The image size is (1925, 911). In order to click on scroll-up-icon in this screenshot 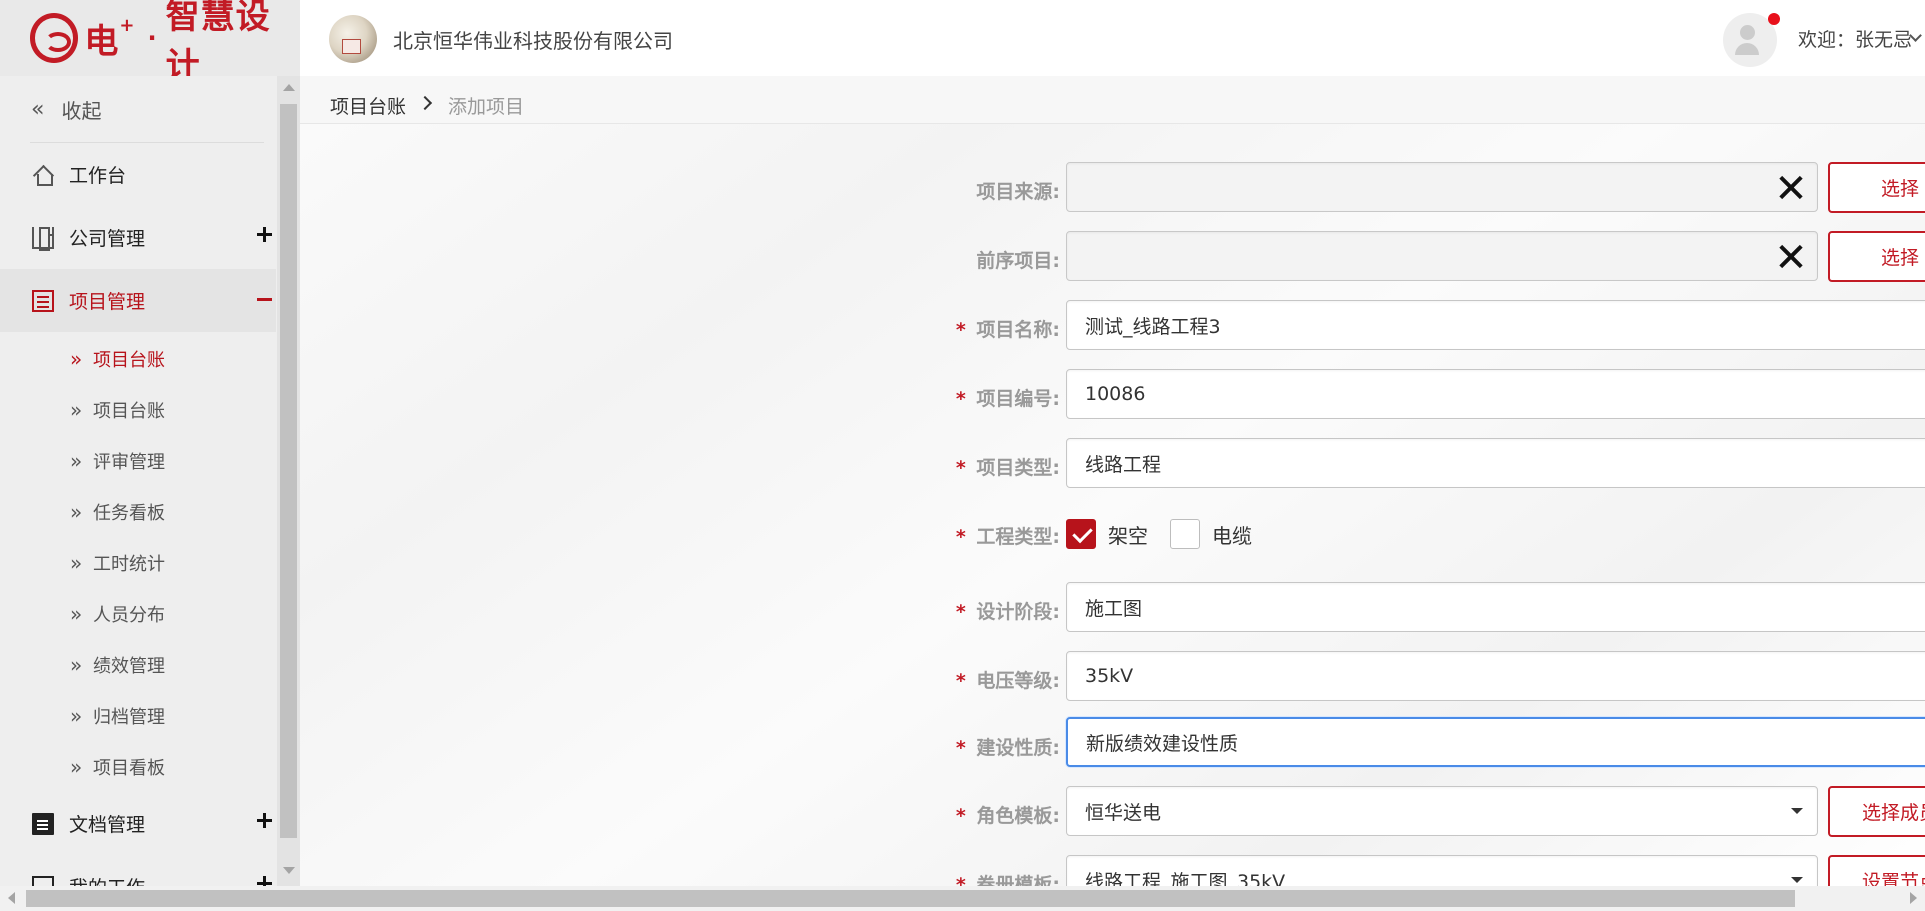, I will do `click(289, 87)`.